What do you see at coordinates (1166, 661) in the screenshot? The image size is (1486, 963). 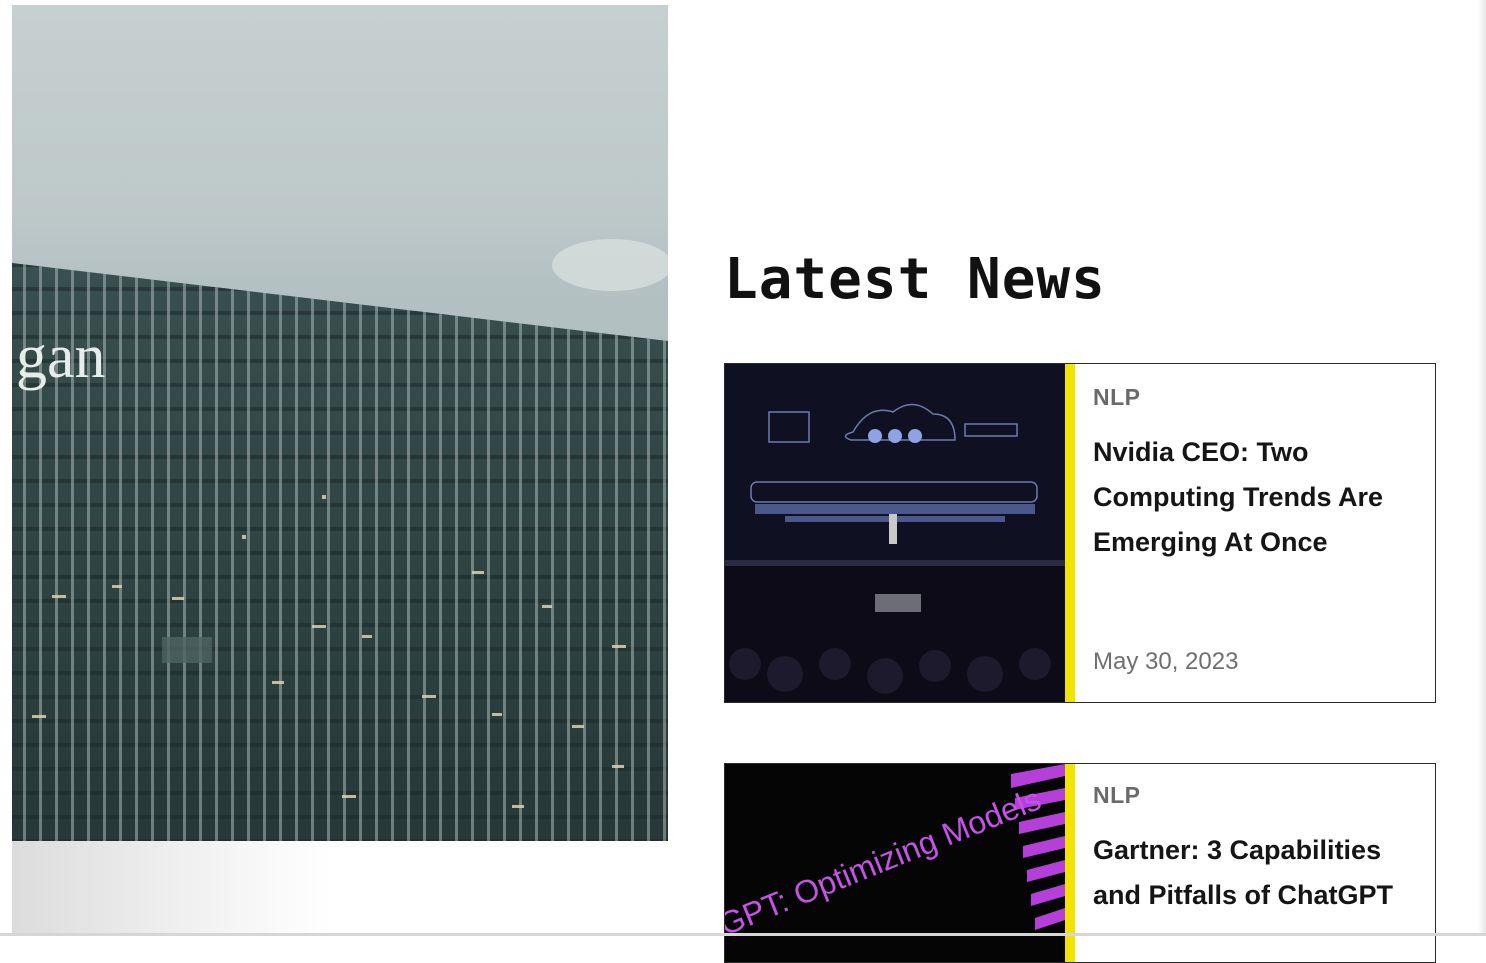 I see `article-date: May 30, 2023` at bounding box center [1166, 661].